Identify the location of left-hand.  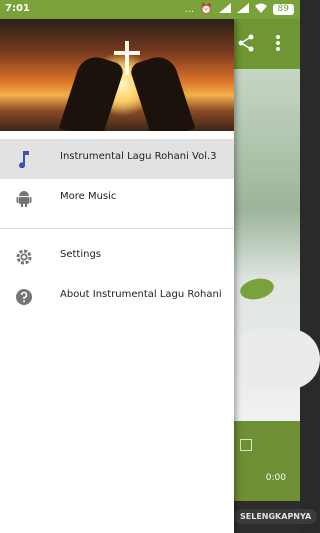
(92, 91).